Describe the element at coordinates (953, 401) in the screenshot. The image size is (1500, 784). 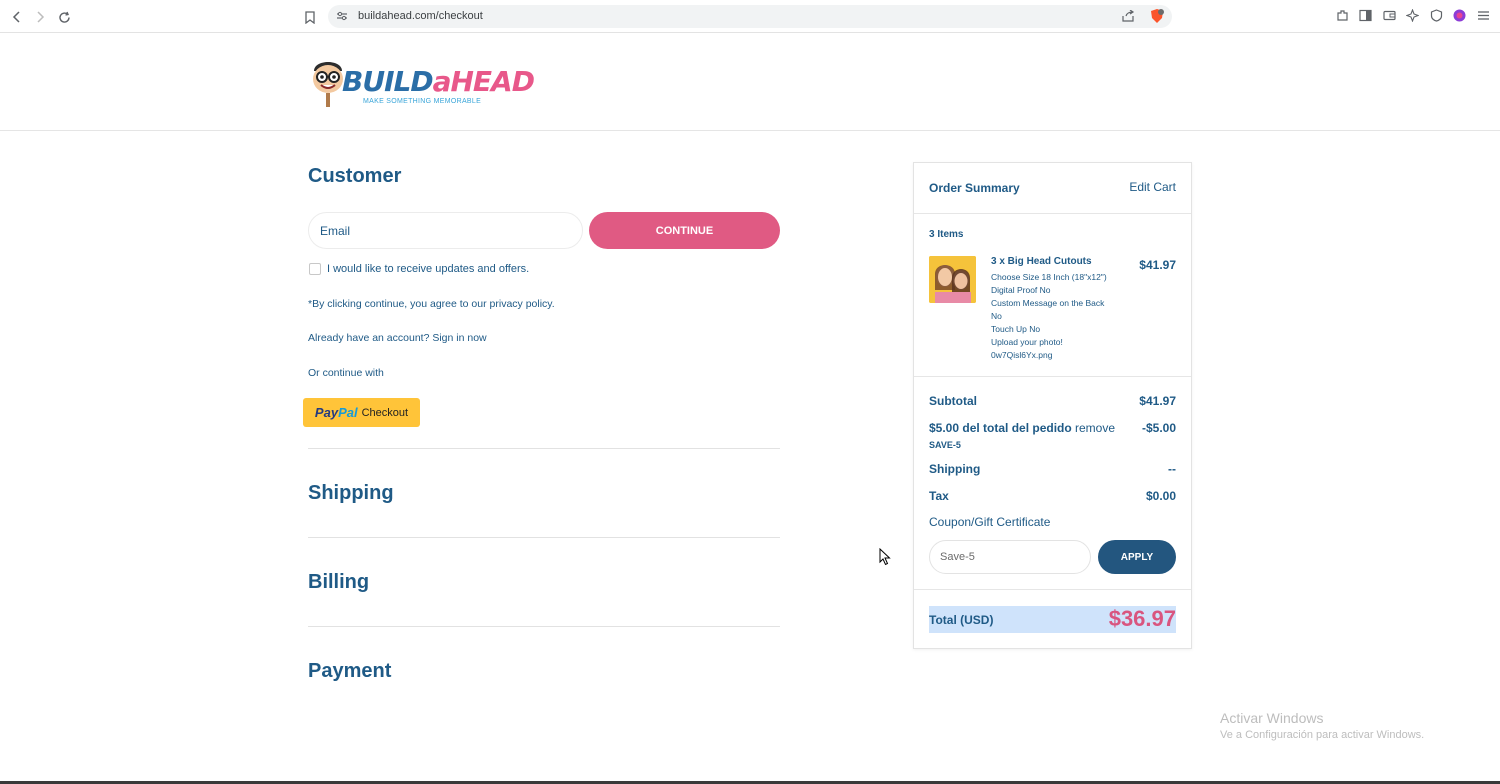
I see `subtotal-label: Subtotal` at that location.